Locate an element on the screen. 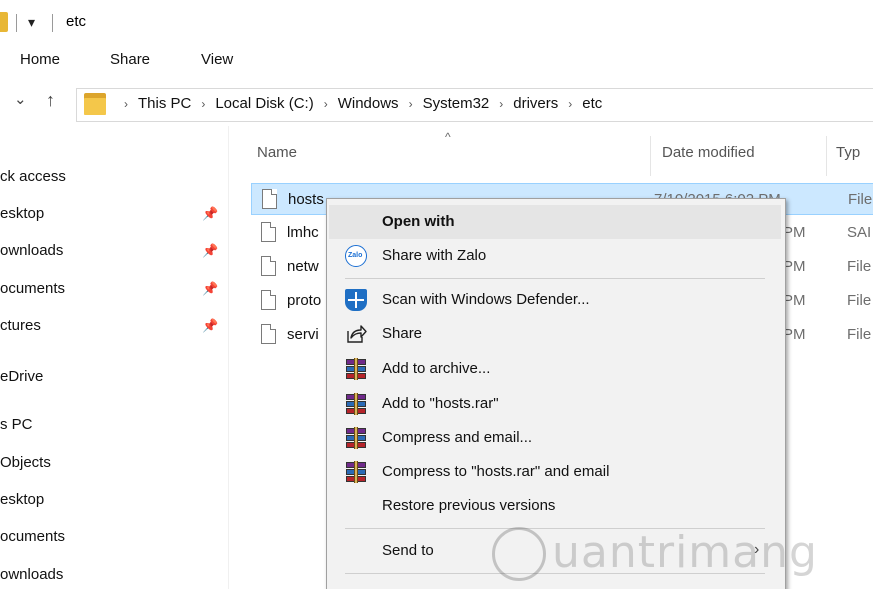 Image resolution: width=873 pixels, height=589 pixels. menu-item-label: Restore previous versions is located at coordinates (469, 505).